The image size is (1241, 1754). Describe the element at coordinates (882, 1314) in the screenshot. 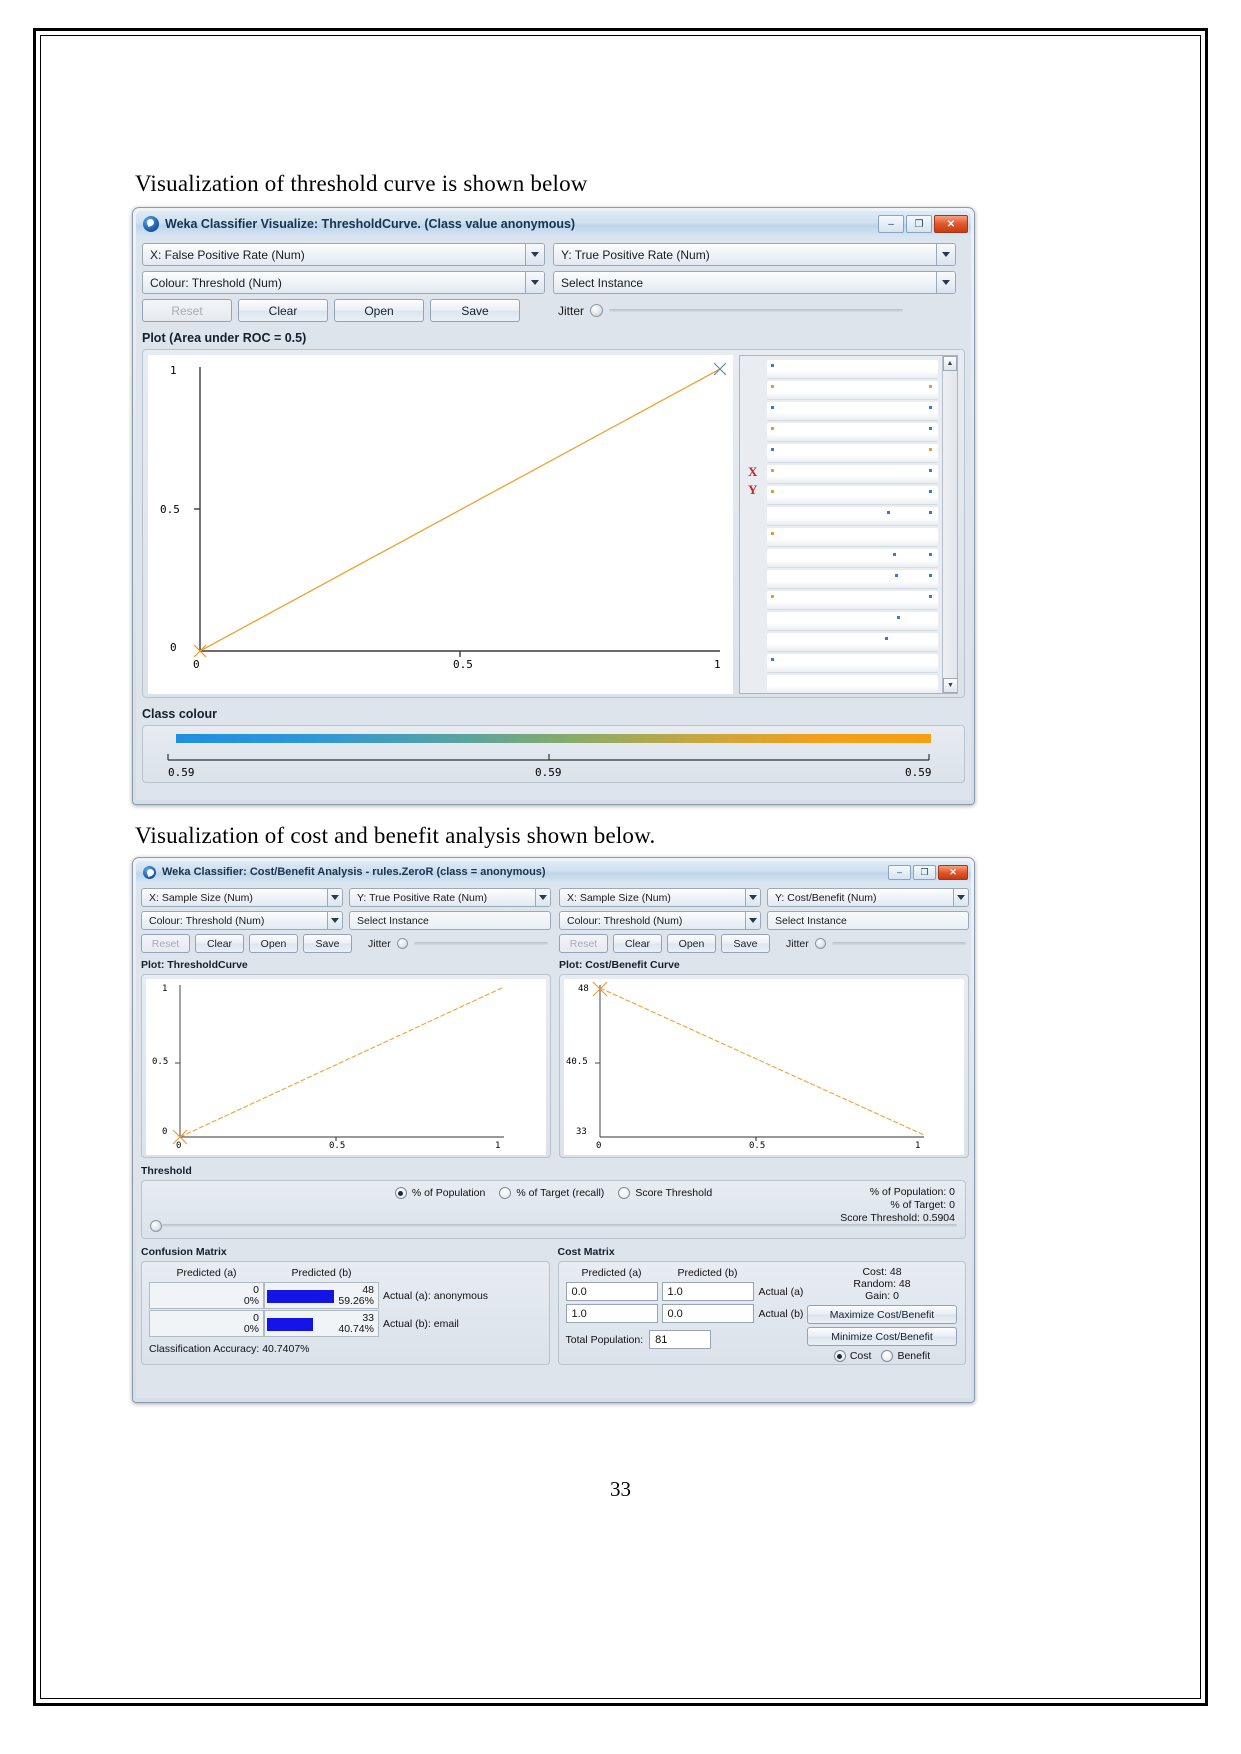

I see `maximize-cost-benefit-button: Maximize Cost/Benefit` at that location.